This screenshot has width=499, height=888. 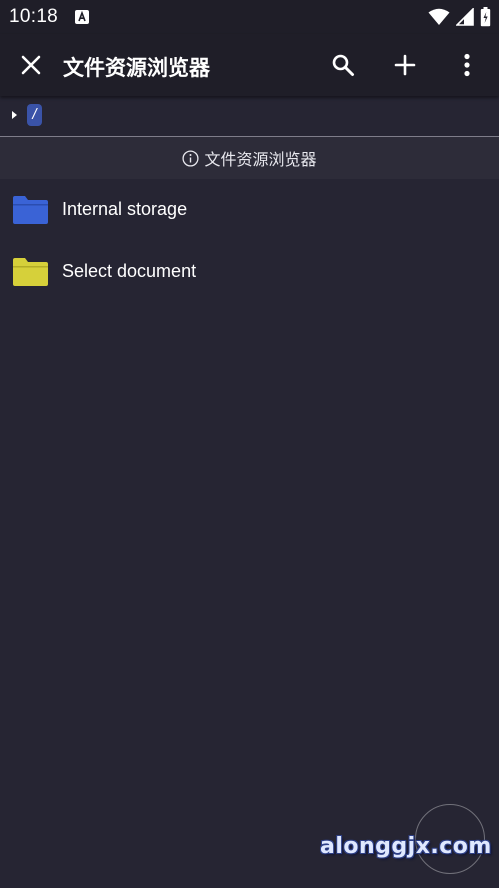 I want to click on list-item-internal-storage: Internal storage, so click(x=249, y=210).